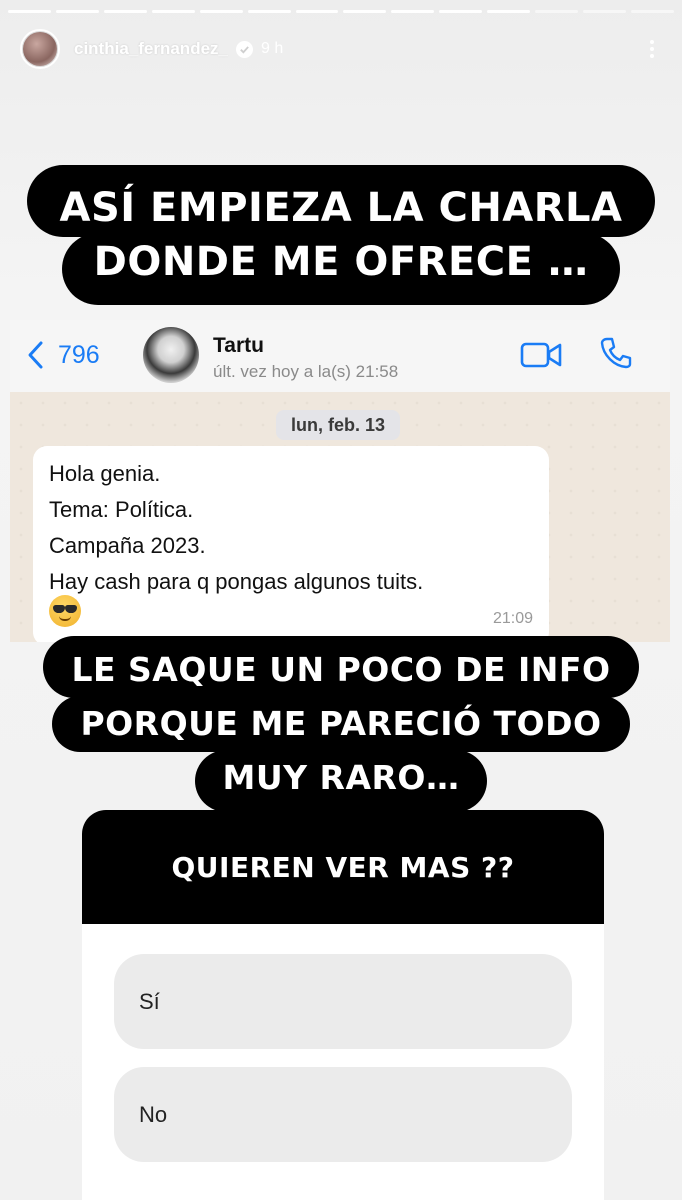 This screenshot has height=1200, width=682. What do you see at coordinates (340, 356) in the screenshot?
I see `whatsapp-chat-header: 796 Tartu últ. vez hoy a la(s) 21:58` at bounding box center [340, 356].